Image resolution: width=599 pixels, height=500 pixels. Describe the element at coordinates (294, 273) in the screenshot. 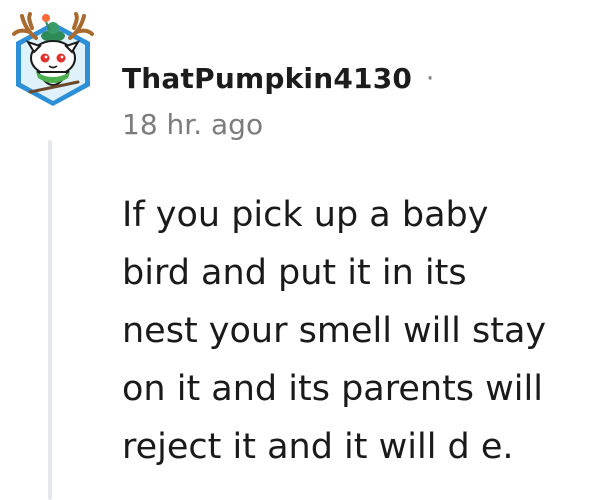

I see `comment-body-line: bird and put it in its` at that location.